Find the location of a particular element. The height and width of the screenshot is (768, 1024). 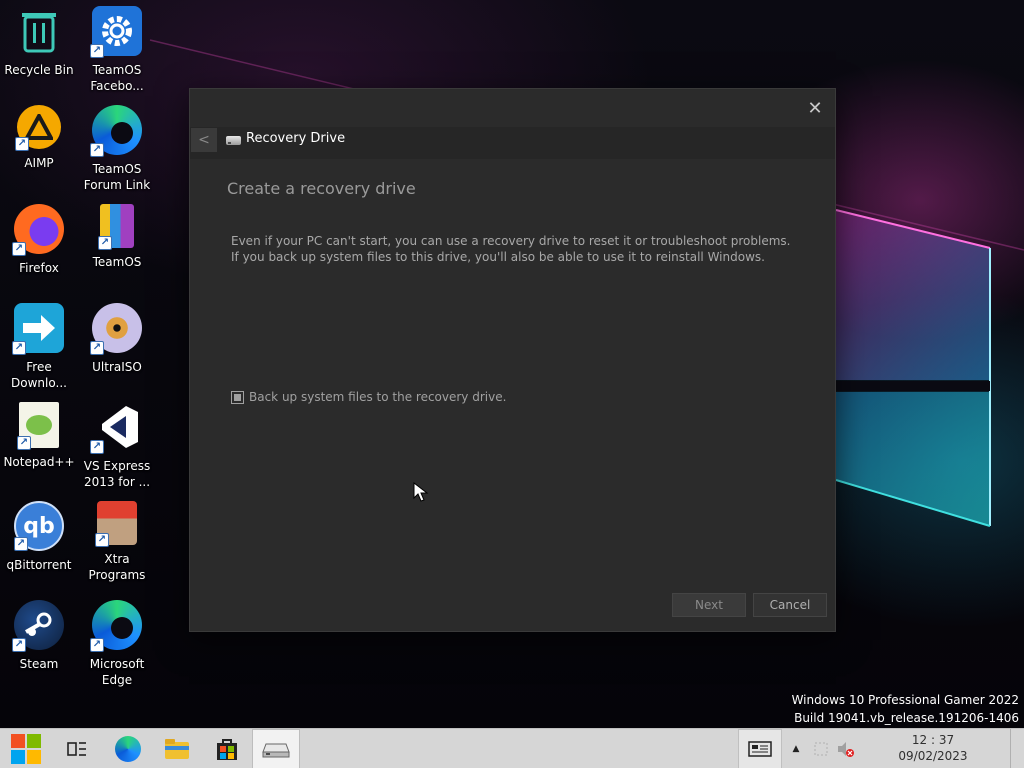

visual-studio-icon: ↗ is located at coordinates (116, 428).